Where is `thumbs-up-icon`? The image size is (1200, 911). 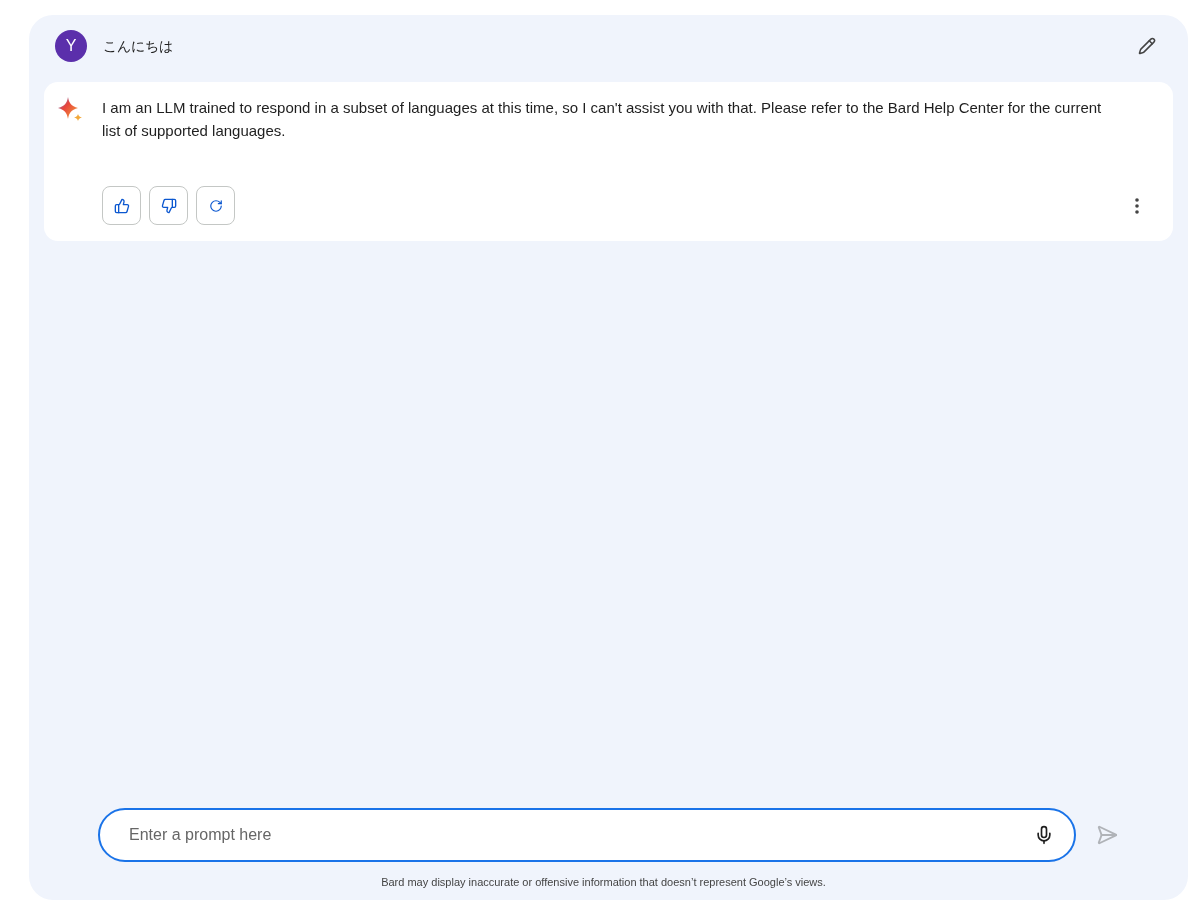 thumbs-up-icon is located at coordinates (121, 205).